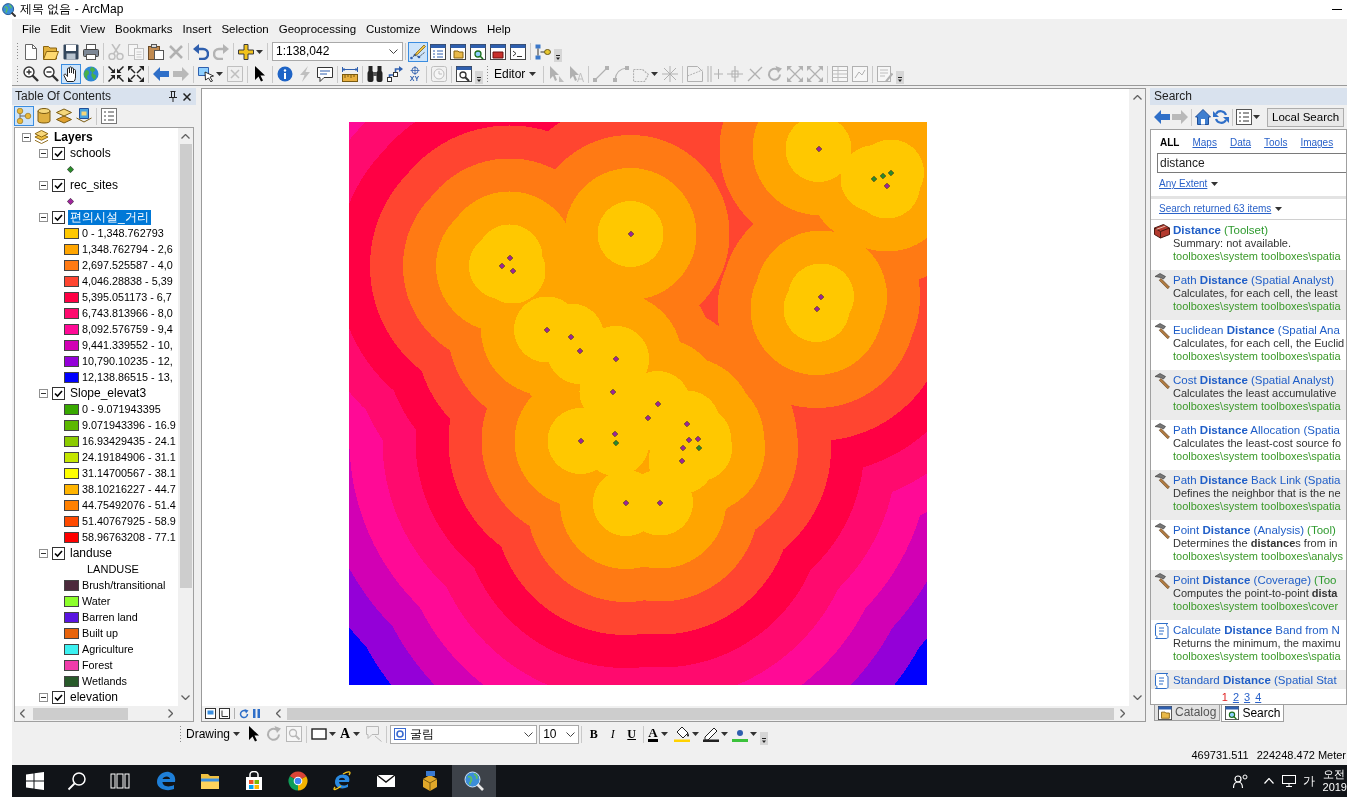  What do you see at coordinates (710, 734) in the screenshot?
I see `pen-icon` at bounding box center [710, 734].